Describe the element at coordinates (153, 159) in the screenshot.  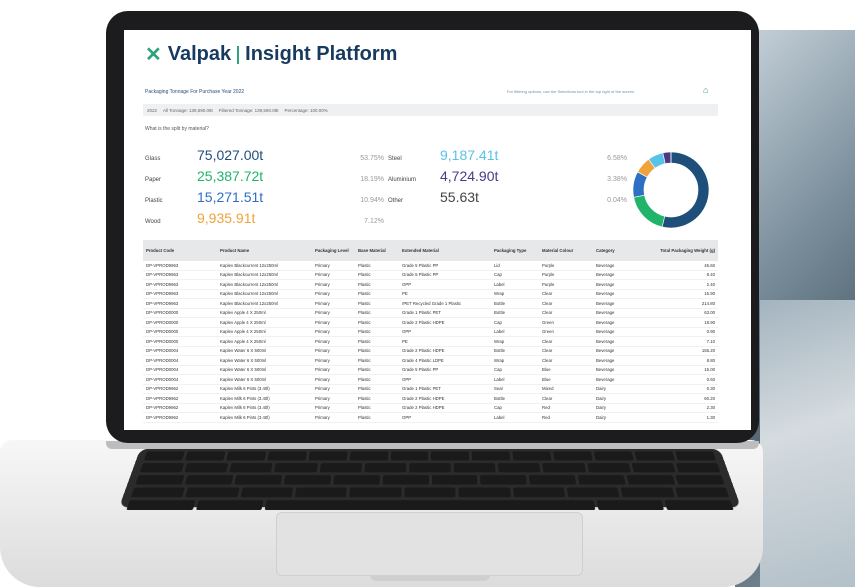
I see `material-label: Glass` at that location.